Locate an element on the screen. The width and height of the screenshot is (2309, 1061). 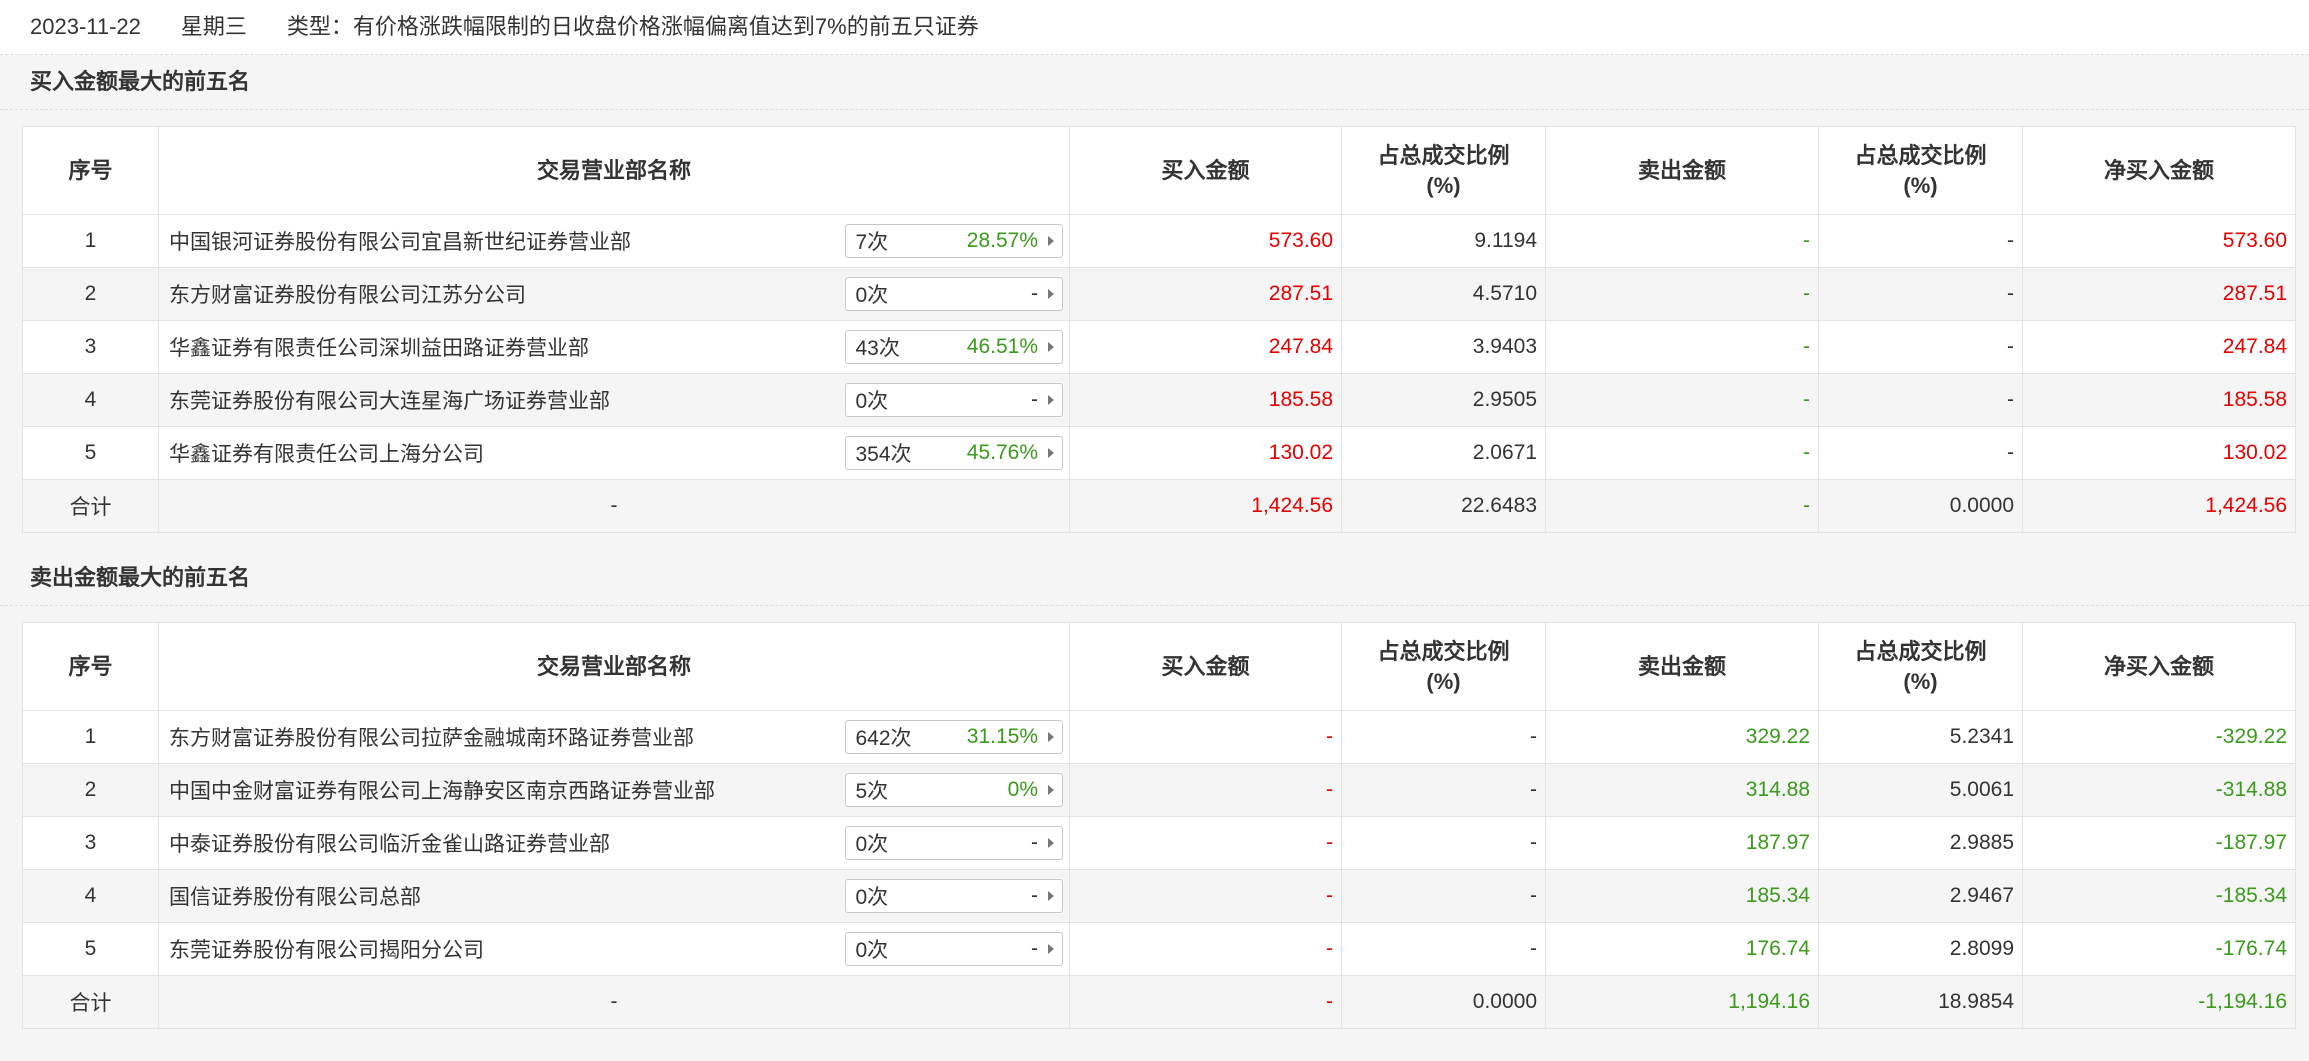
dept-name: 东莞证券股份有限公司大连星海广场证券营业部 is located at coordinates (501, 400).